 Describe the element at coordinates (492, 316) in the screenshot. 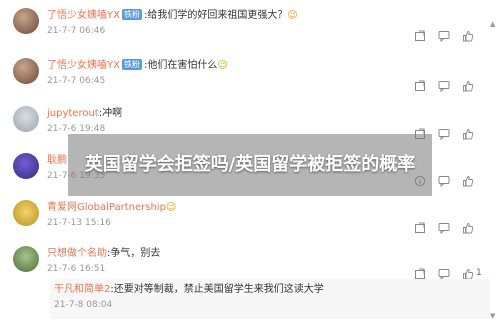

I see `scroll-down-arrow: ▼` at that location.